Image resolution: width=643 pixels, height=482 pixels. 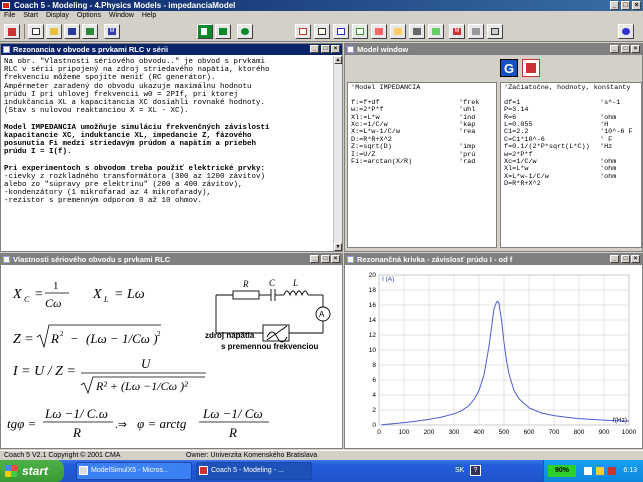 What do you see at coordinates (12, 31) in the screenshot?
I see `exit-icon` at bounding box center [12, 31].